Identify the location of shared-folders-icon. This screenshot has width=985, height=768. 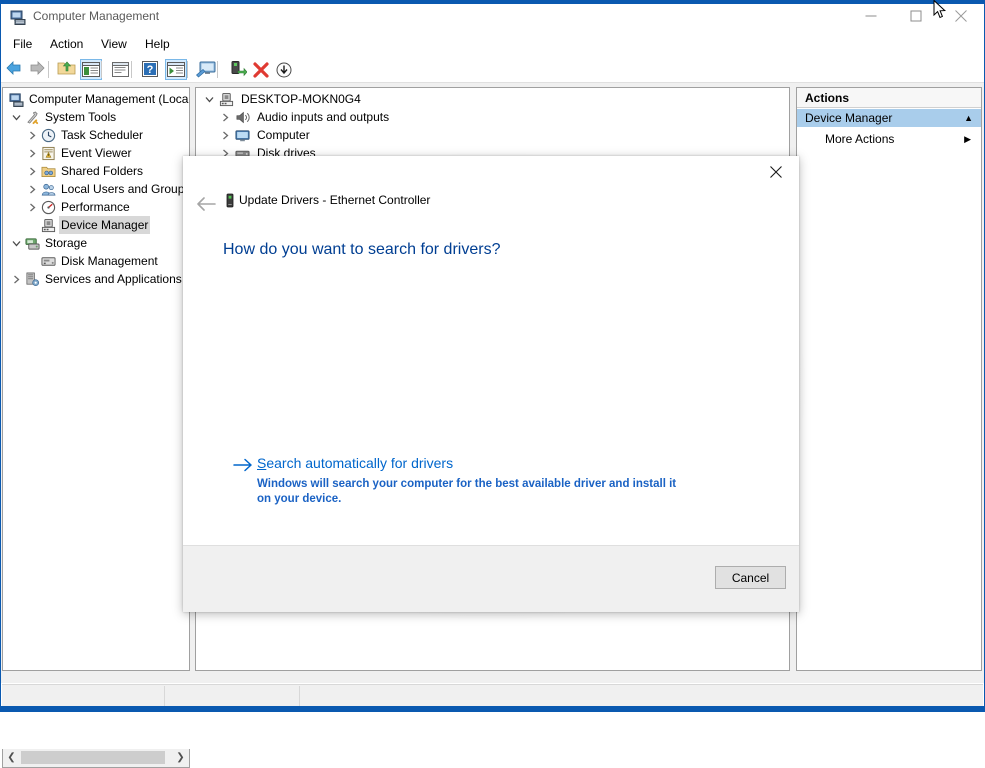
(48, 171).